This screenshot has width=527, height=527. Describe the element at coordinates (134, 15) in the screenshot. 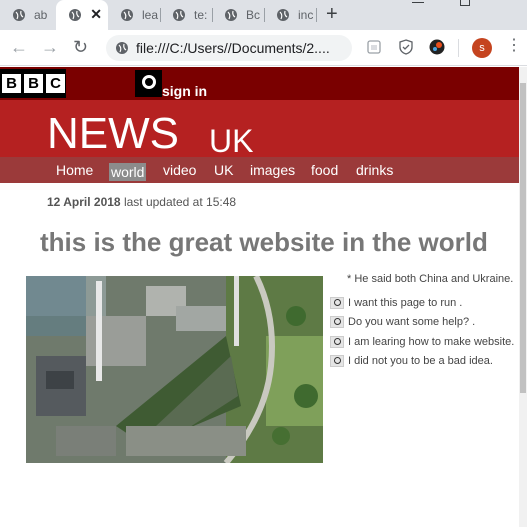

I see `browser-tab: lea` at that location.